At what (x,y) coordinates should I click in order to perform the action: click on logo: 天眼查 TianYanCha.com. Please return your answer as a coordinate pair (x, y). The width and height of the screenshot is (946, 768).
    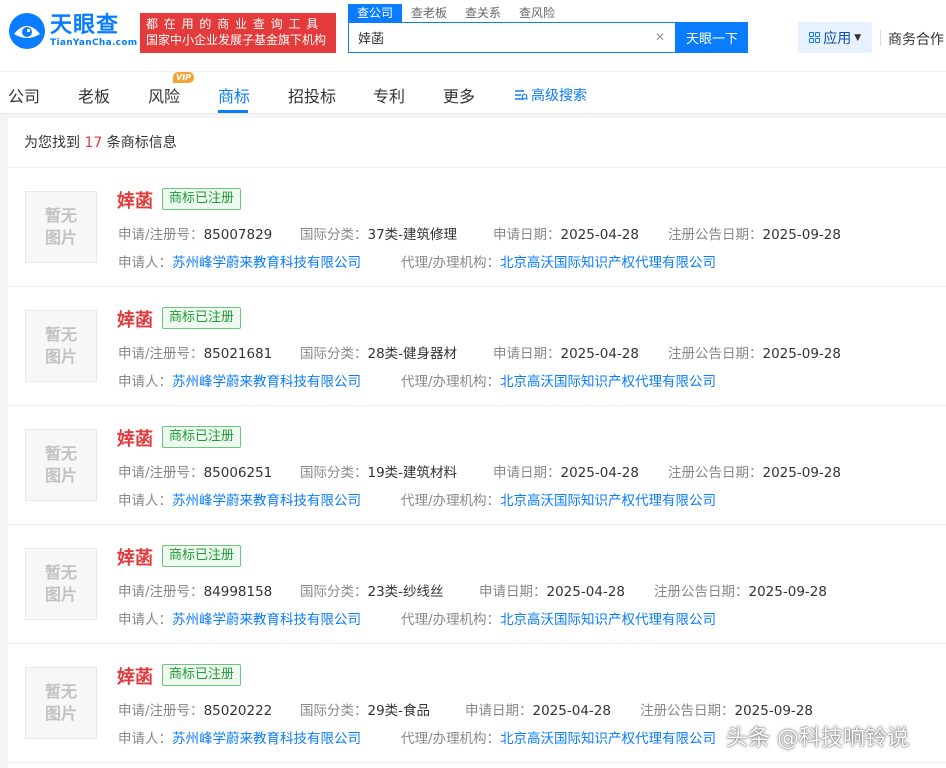
    Looking at the image, I should click on (72, 31).